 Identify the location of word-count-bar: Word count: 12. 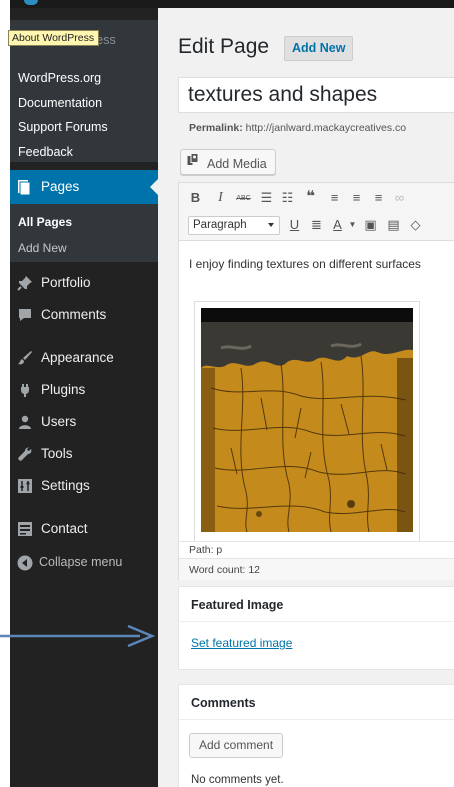
(316, 569).